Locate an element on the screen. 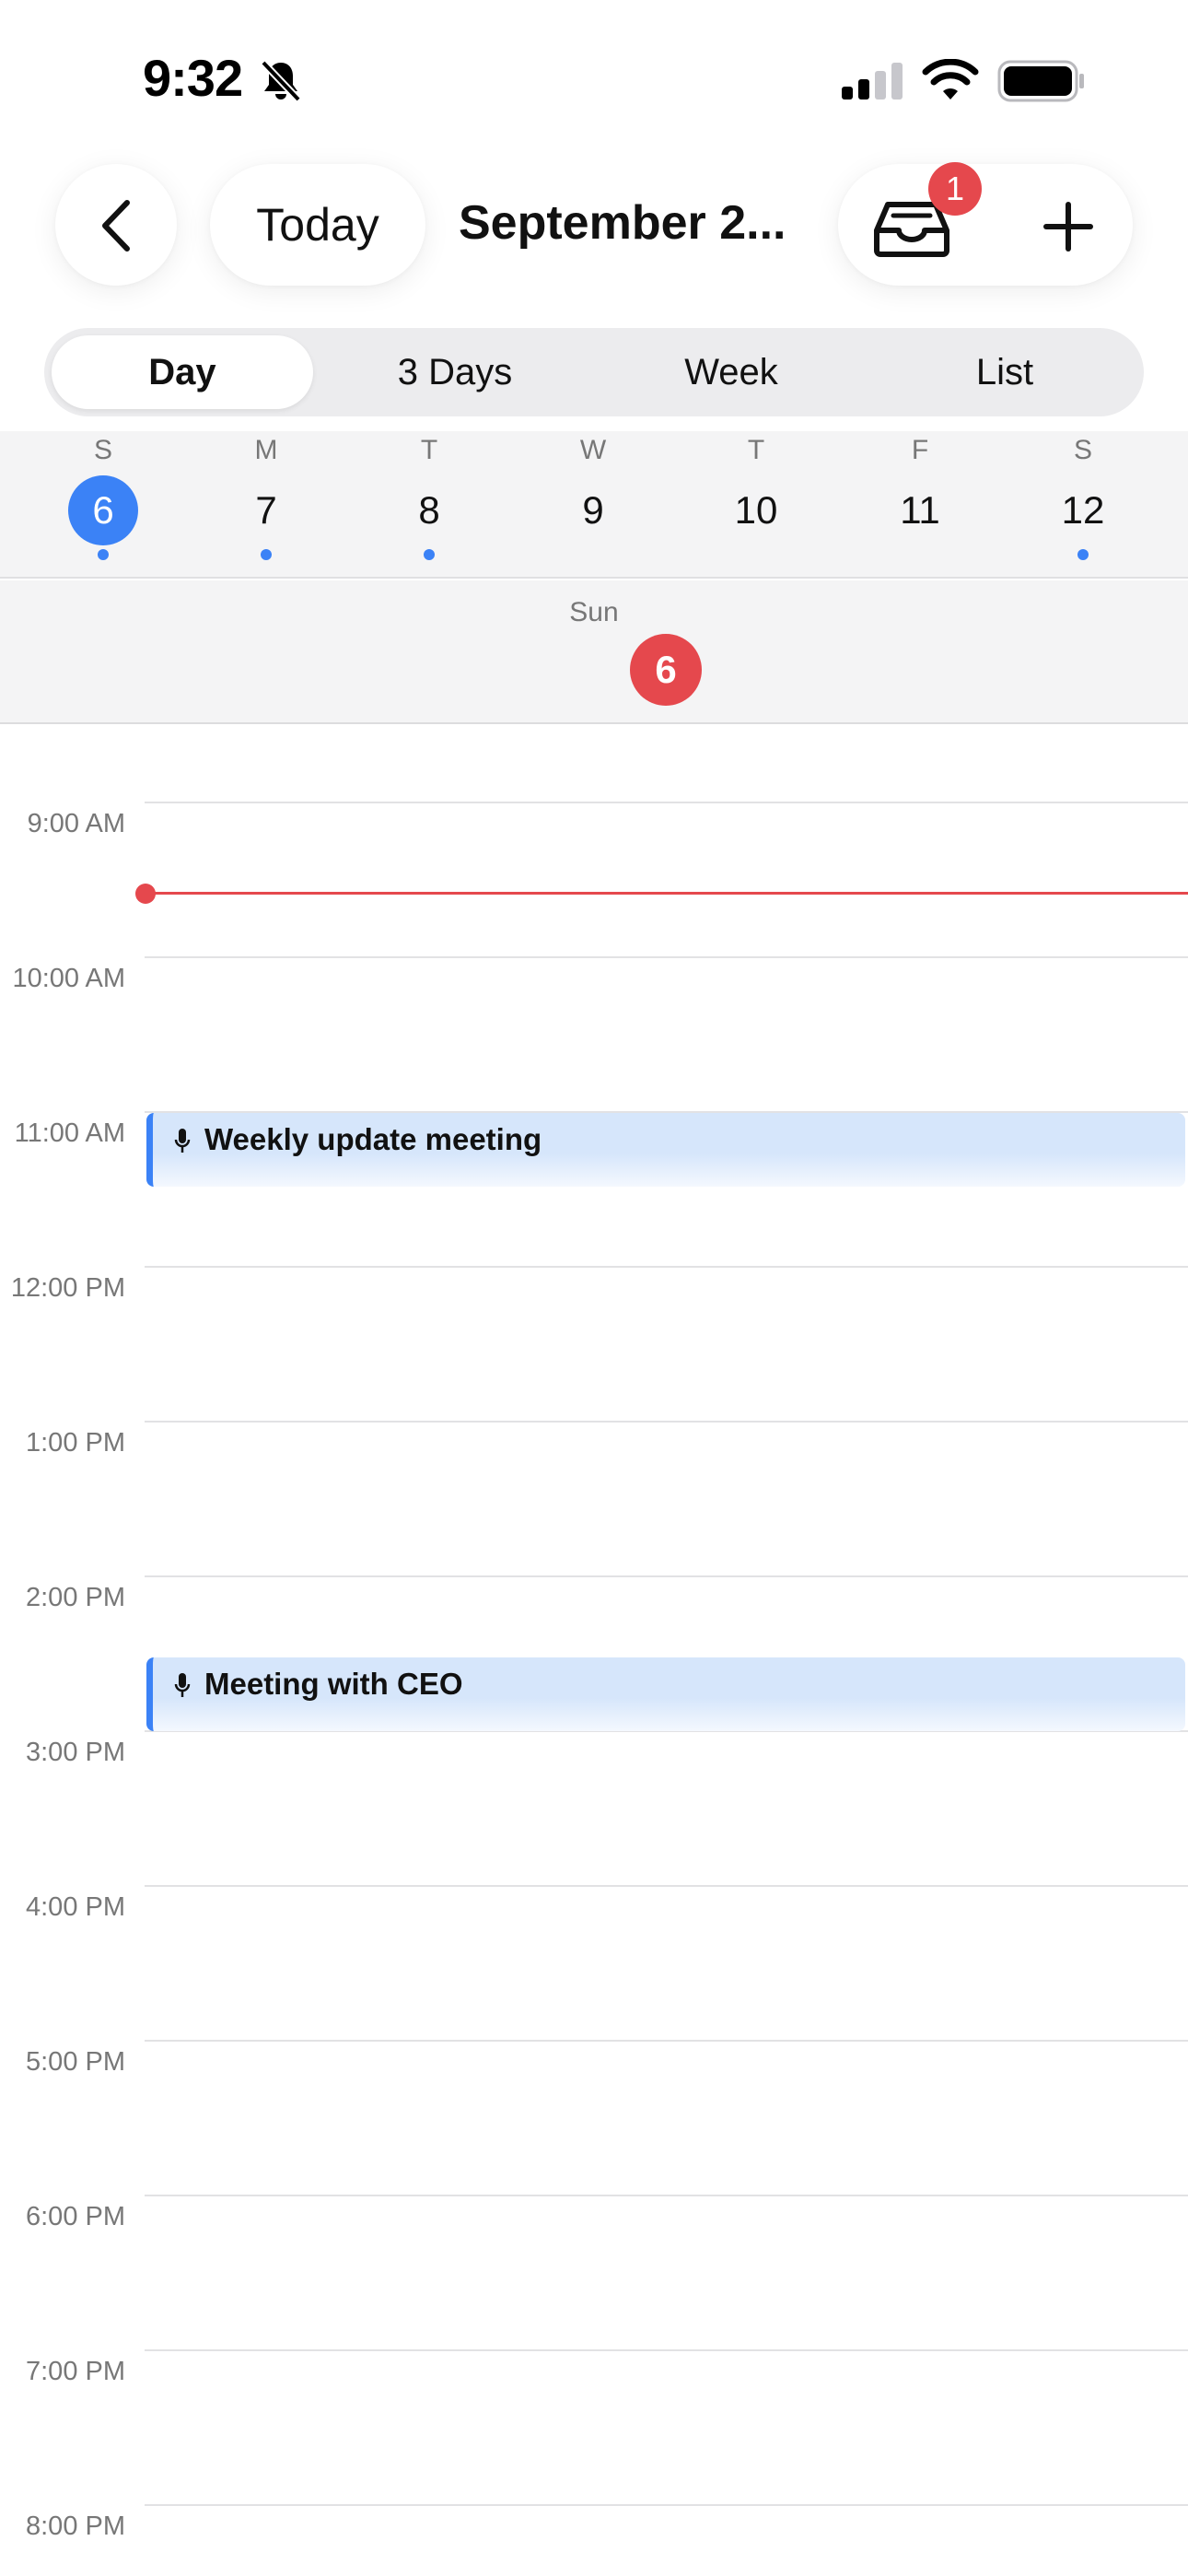  weekday-number: 11 is located at coordinates (920, 510).